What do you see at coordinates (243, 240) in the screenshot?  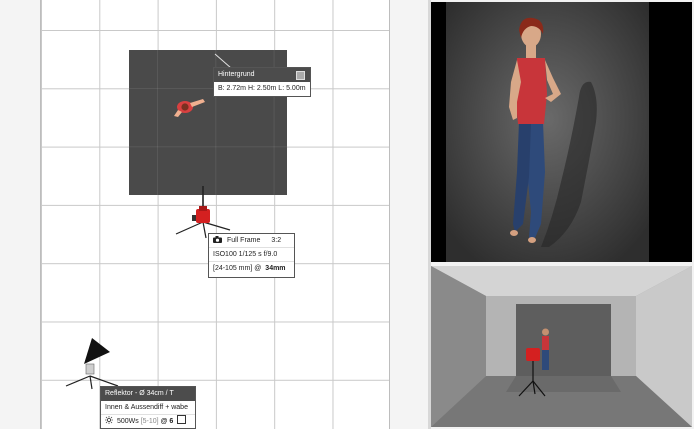 I see `camera-name: Full Frame` at bounding box center [243, 240].